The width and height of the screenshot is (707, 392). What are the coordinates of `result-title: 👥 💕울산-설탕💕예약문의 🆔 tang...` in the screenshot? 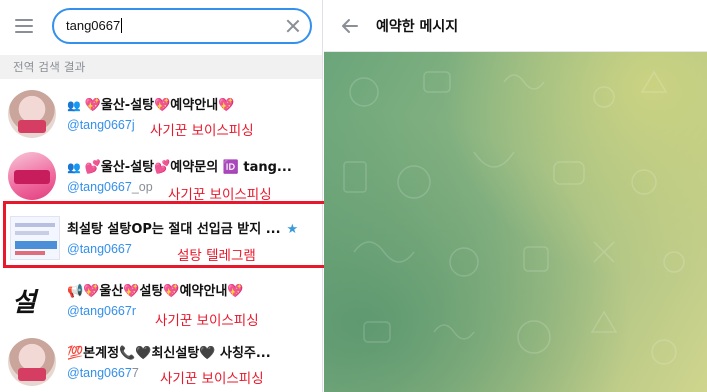 It's located at (179, 167).